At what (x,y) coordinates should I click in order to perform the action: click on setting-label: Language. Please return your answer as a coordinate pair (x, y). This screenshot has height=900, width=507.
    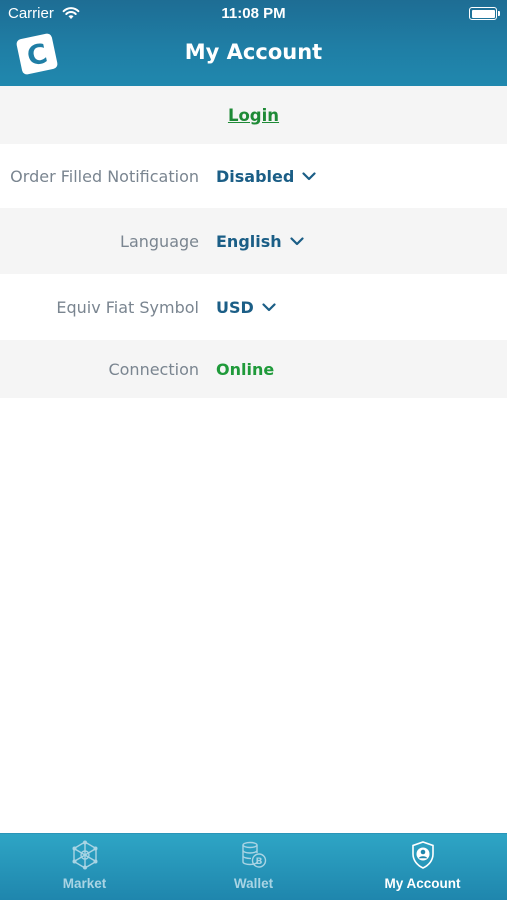
    Looking at the image, I should click on (159, 241).